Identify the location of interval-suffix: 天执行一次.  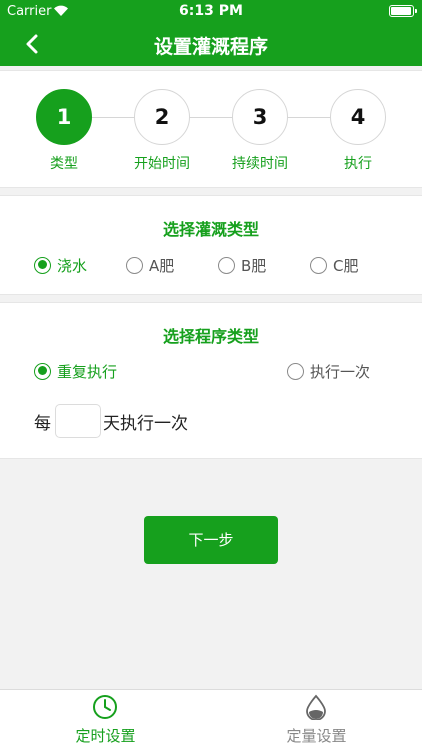
(145, 423).